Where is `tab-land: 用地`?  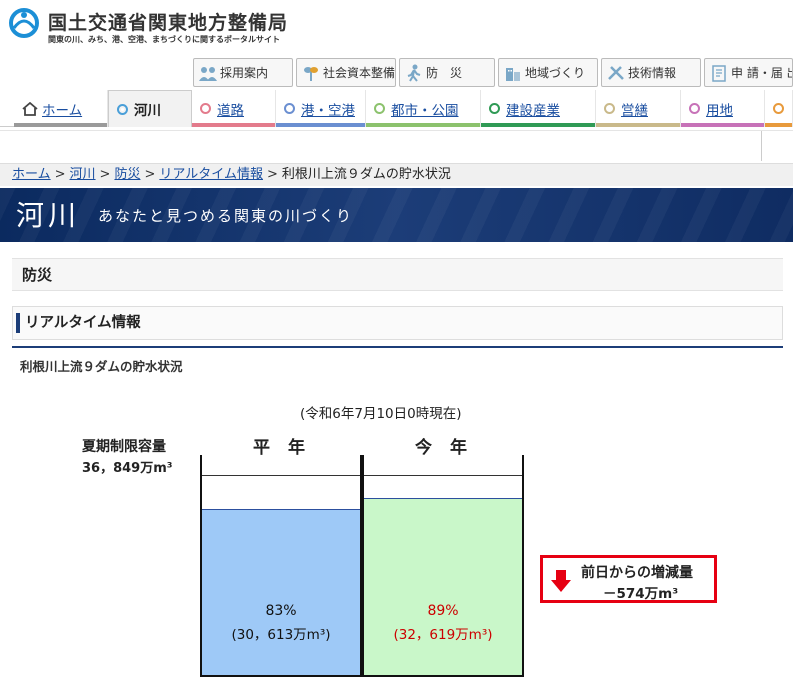 tab-land: 用地 is located at coordinates (723, 108).